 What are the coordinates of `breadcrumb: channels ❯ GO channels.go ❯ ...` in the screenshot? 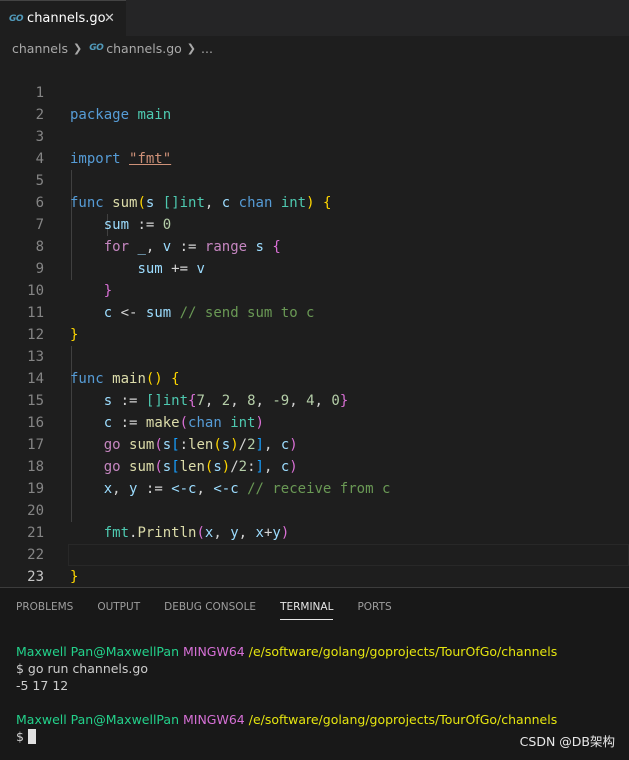 It's located at (314, 48).